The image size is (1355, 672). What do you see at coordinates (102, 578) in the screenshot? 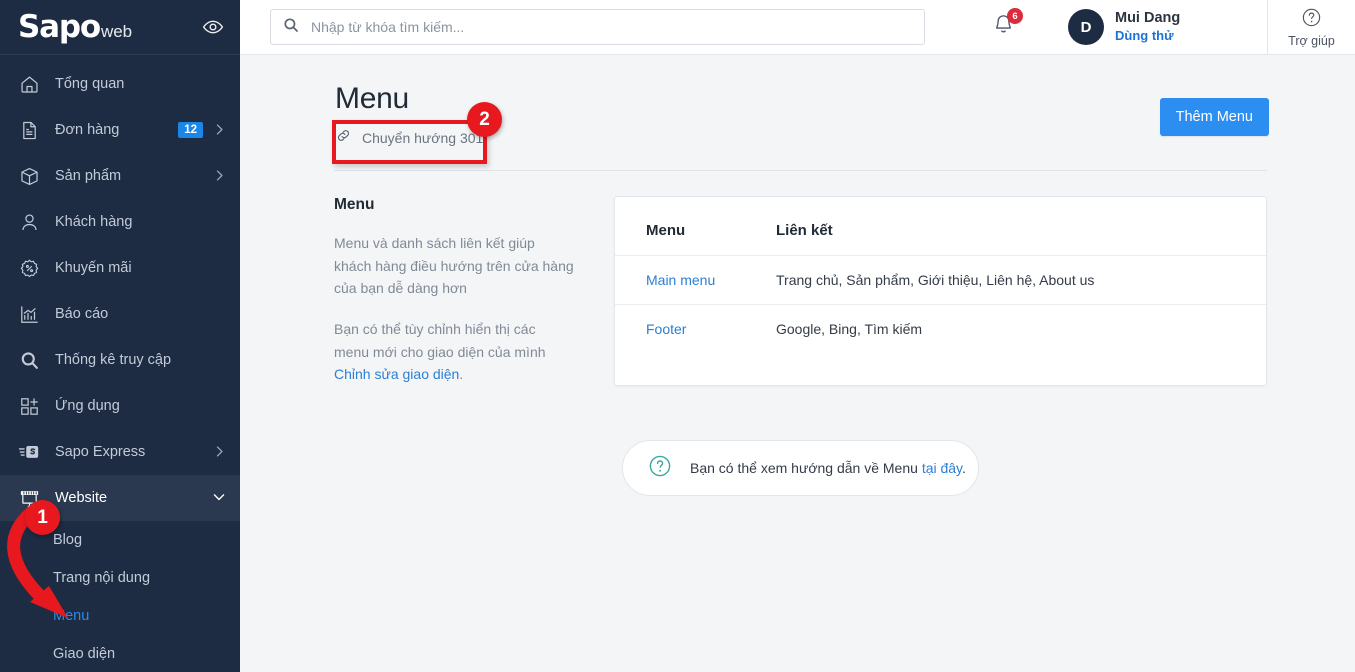
I see `sidebar-subitem-label: Trang nội dung` at bounding box center [102, 578].